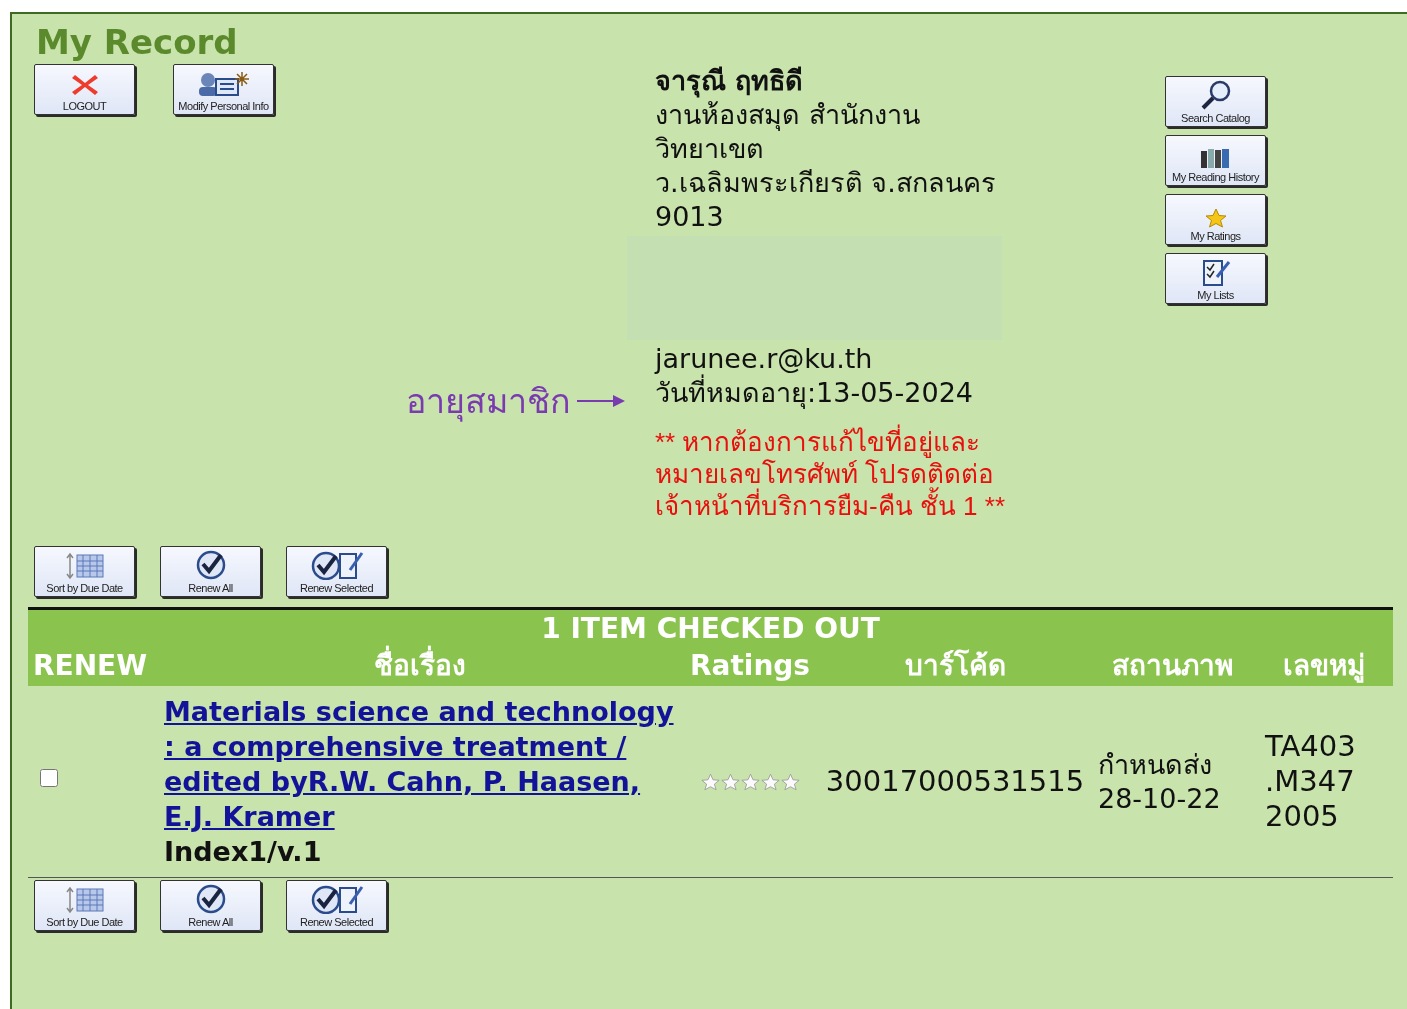 The width and height of the screenshot is (1407, 1009). I want to click on status-text: กำหนดส่ง, so click(1155, 764).